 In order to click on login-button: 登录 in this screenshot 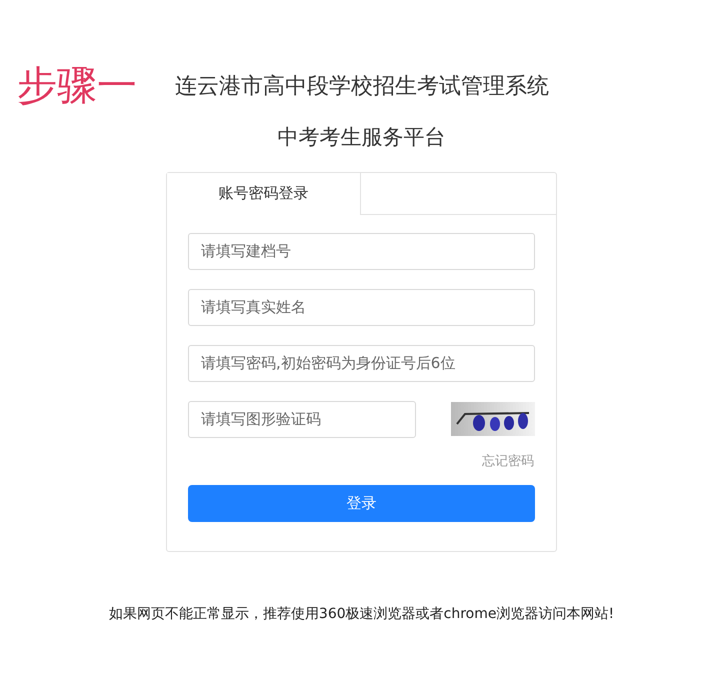, I will do `click(361, 503)`.